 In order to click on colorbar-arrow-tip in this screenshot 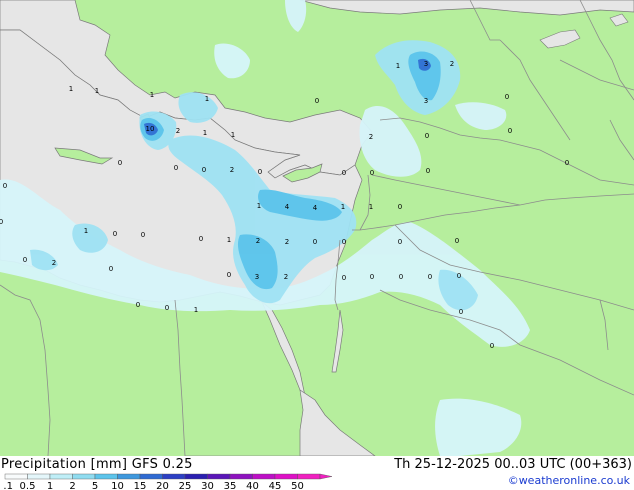, I will do `click(326, 476)`.